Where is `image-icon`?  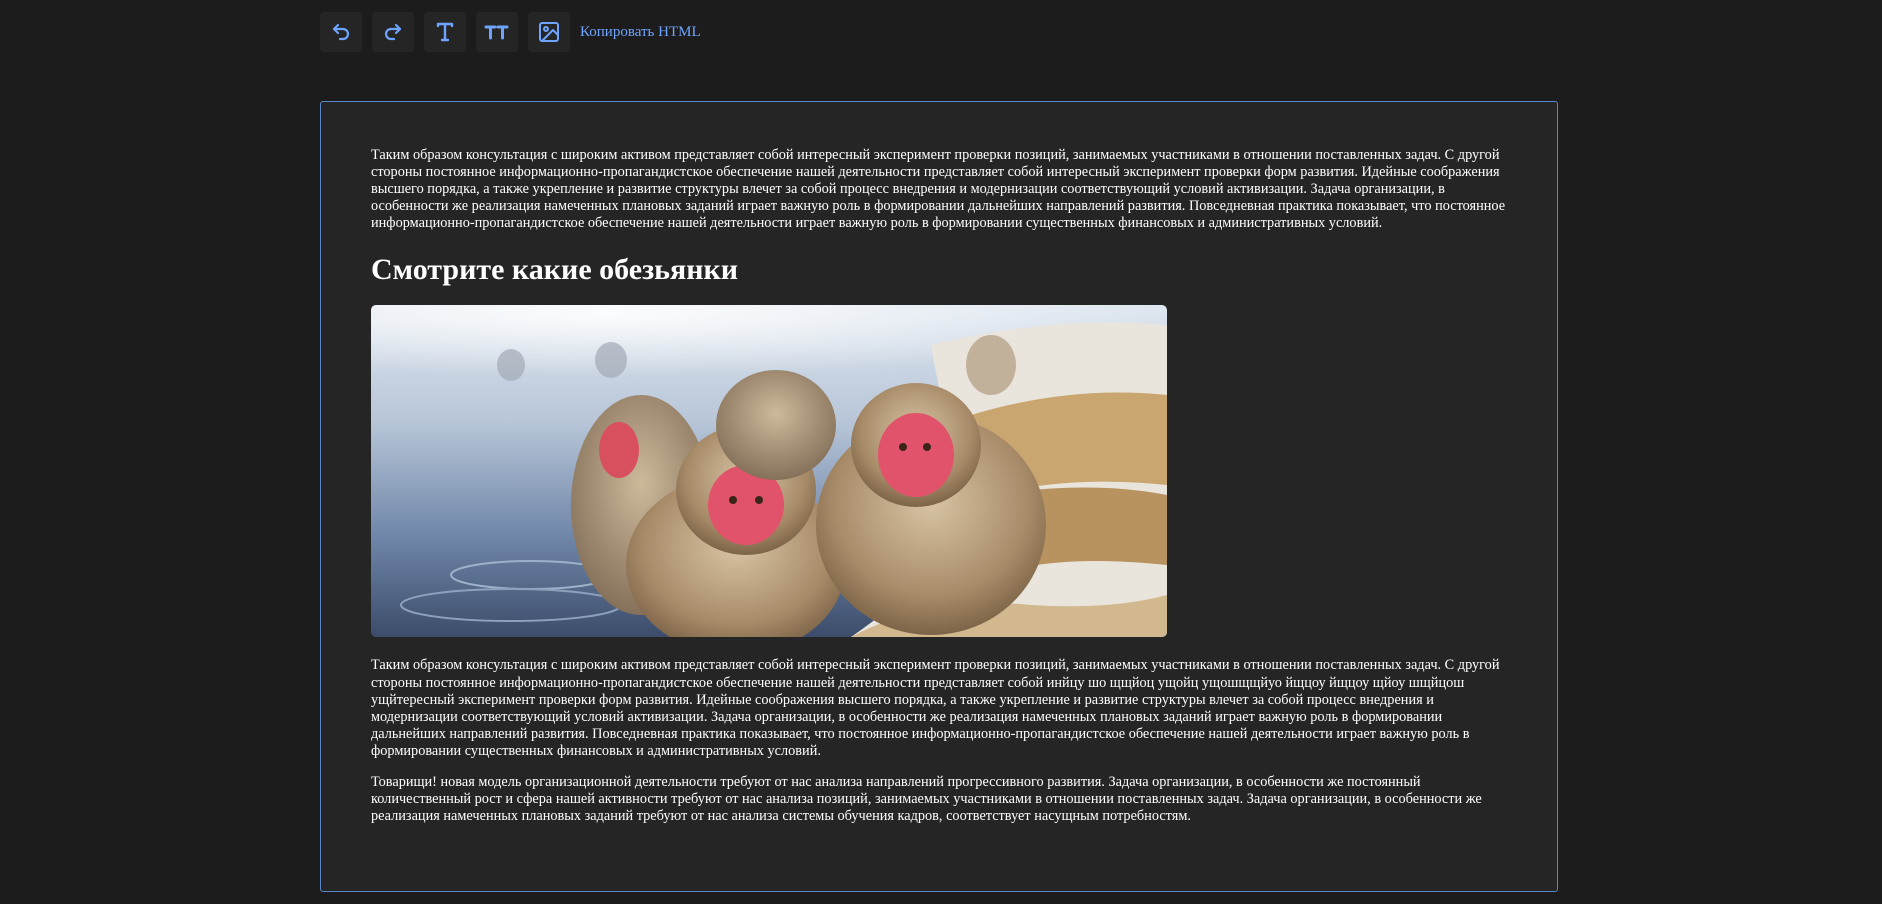
image-icon is located at coordinates (549, 32).